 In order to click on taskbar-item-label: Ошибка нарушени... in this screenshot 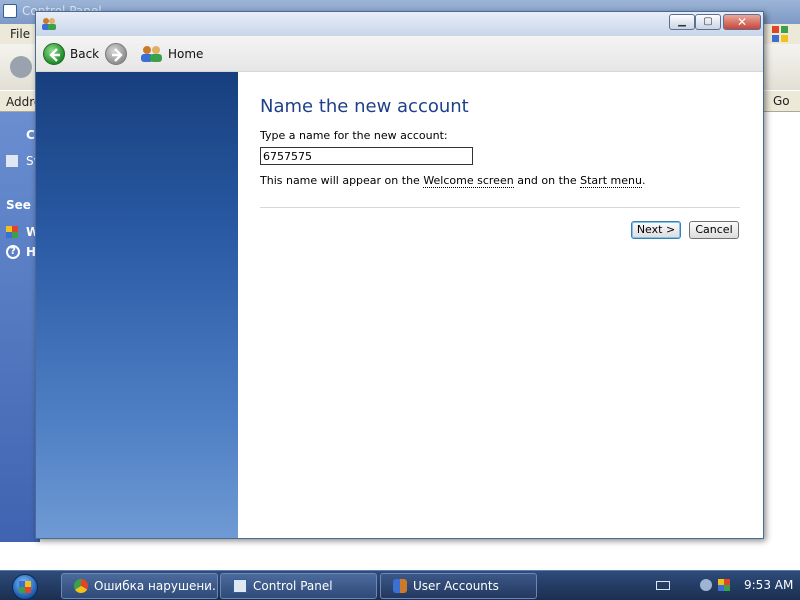, I will do `click(156, 586)`.